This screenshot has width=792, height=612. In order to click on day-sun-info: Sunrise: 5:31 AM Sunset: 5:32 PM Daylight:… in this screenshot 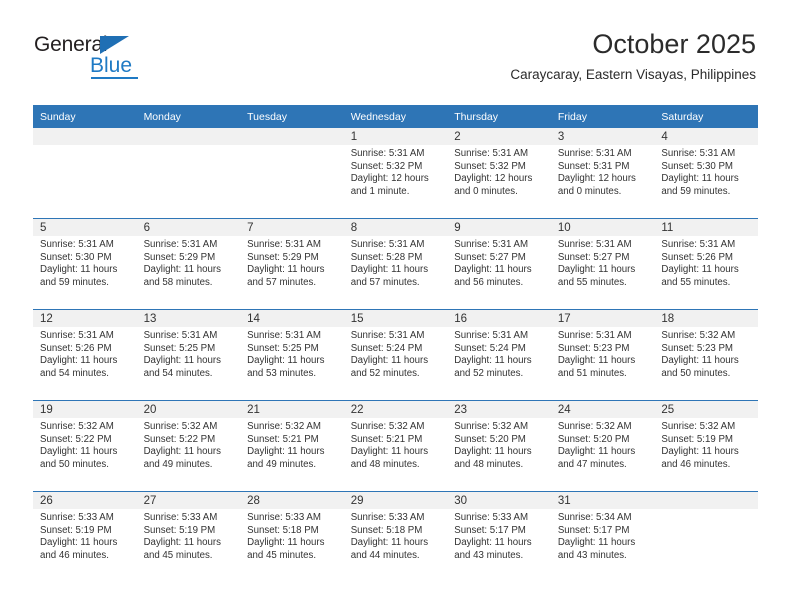, I will do `click(499, 171)`.